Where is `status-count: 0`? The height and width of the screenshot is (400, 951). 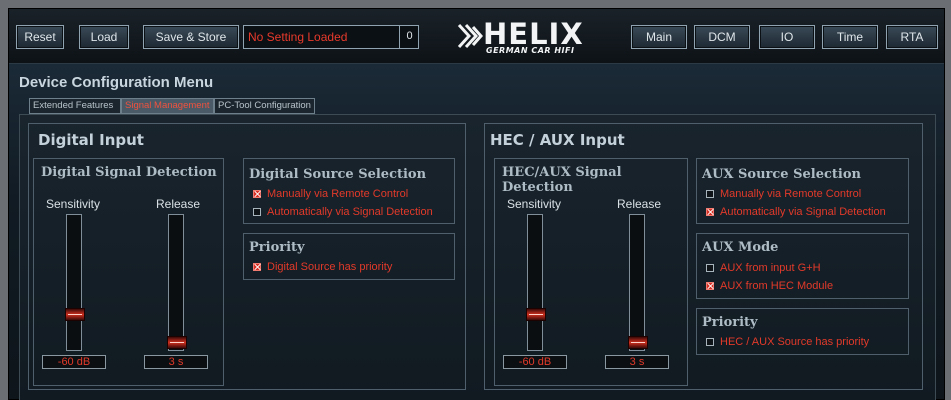 status-count: 0 is located at coordinates (409, 37).